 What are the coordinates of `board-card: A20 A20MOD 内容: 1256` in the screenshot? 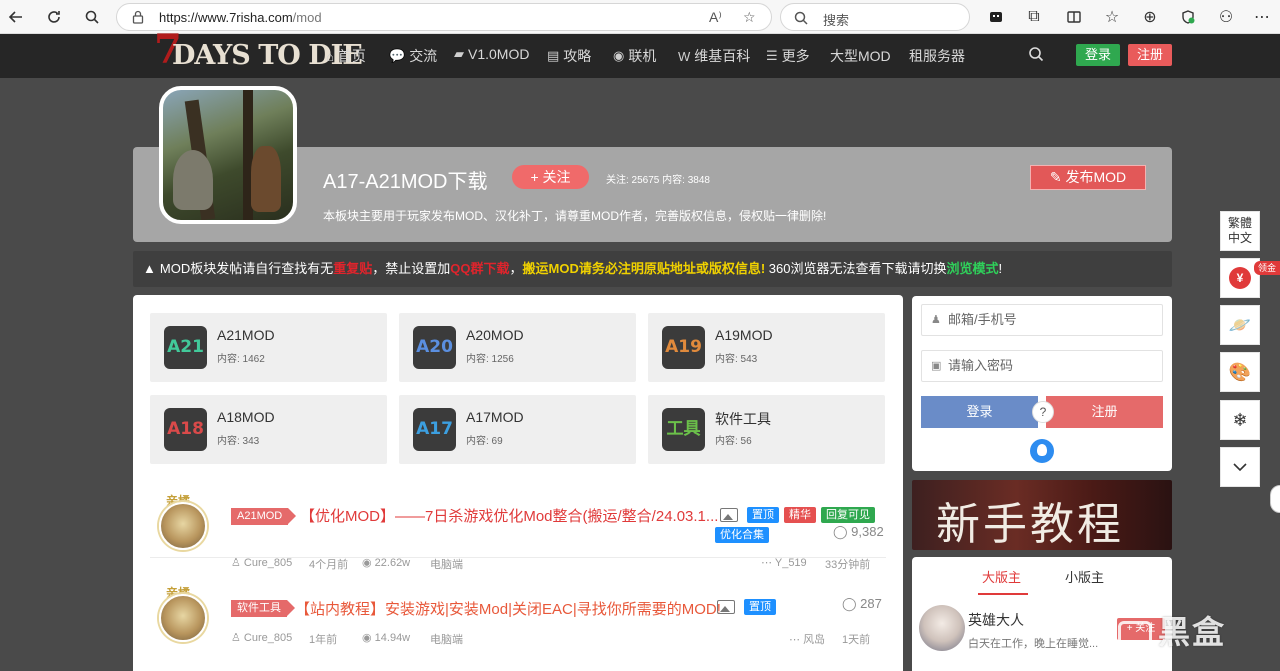 It's located at (517, 347).